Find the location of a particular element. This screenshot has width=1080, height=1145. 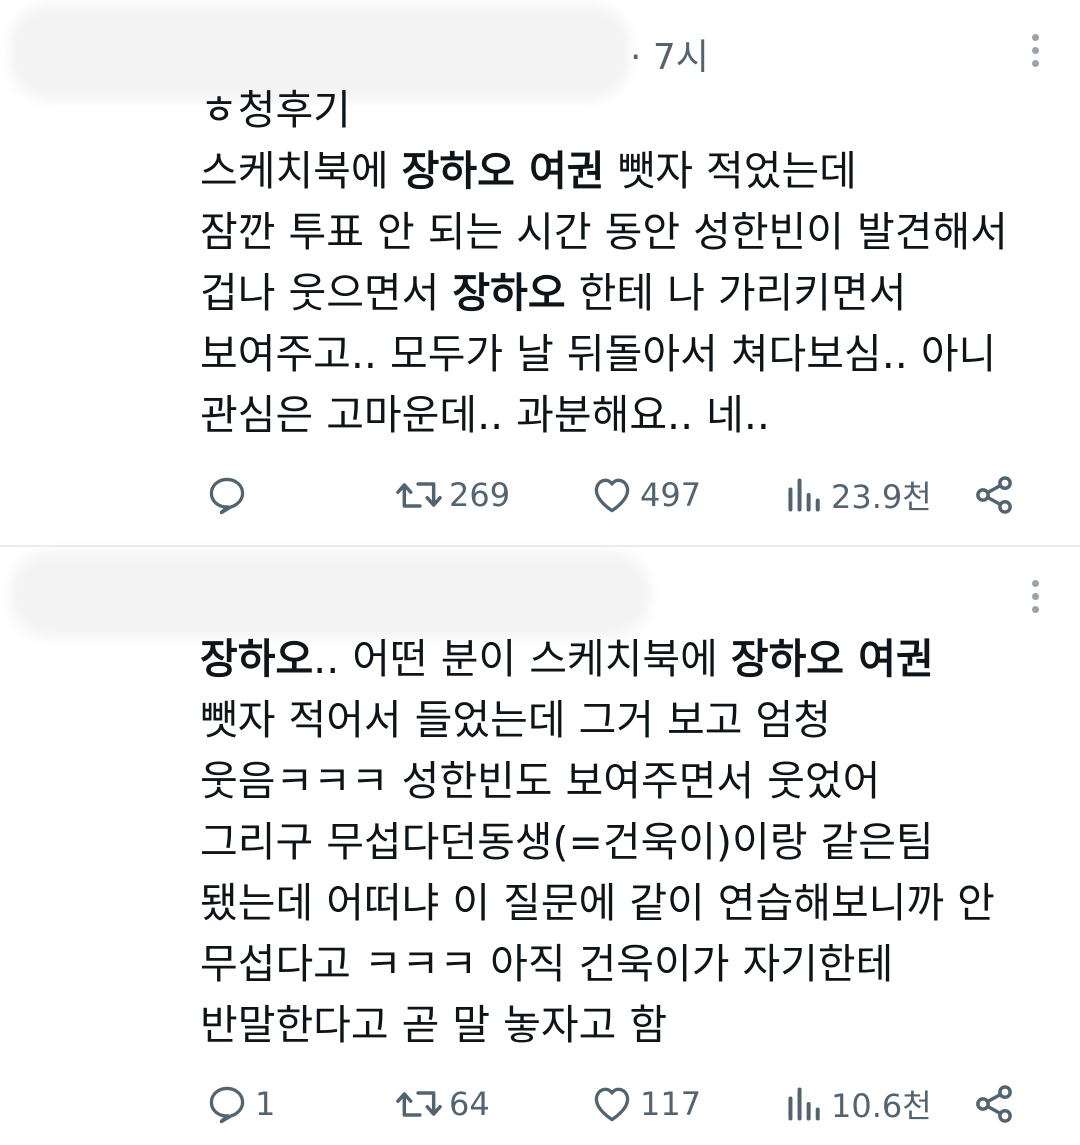

tweet-text-run: .. 어떤 분이 스케치북에 is located at coordinates (522, 659).